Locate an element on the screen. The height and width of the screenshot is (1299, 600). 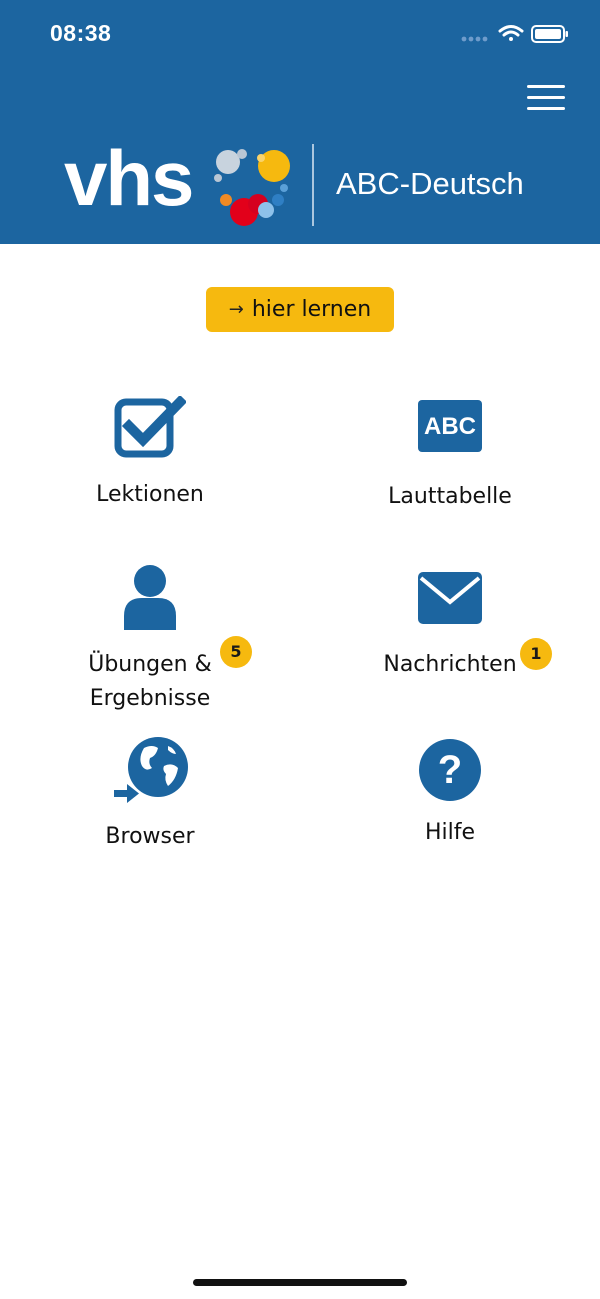
tile-hilfe-label: Hilfe is located at coordinates (450, 832).